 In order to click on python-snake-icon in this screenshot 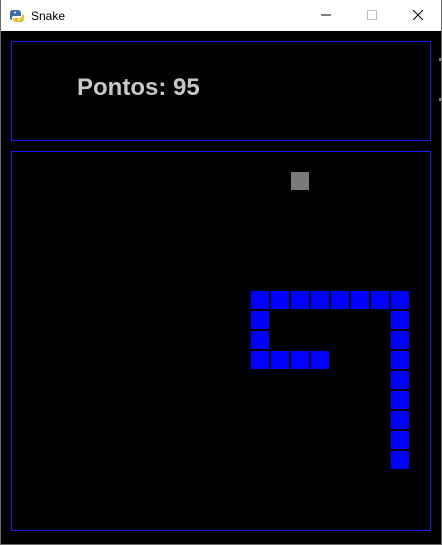, I will do `click(17, 16)`.